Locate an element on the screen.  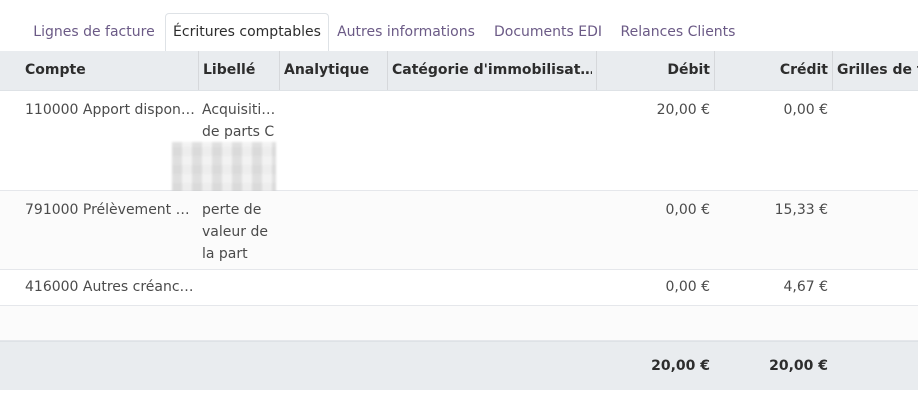
cell-credit: 15,33 € is located at coordinates (773, 210).